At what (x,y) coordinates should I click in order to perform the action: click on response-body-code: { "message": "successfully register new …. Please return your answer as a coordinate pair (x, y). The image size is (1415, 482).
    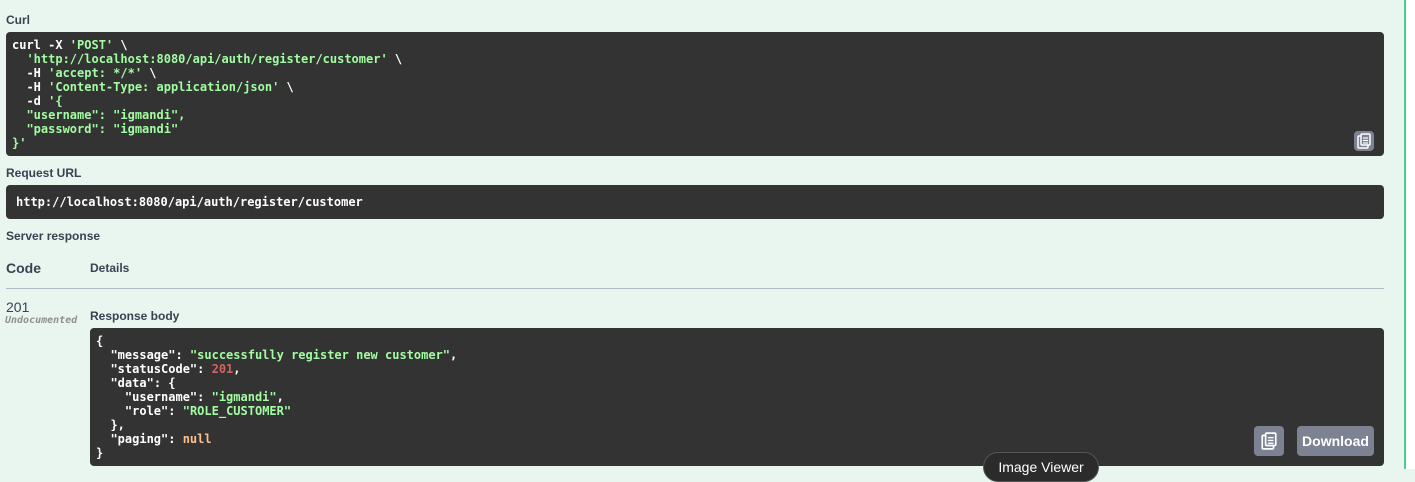
    Looking at the image, I should click on (277, 397).